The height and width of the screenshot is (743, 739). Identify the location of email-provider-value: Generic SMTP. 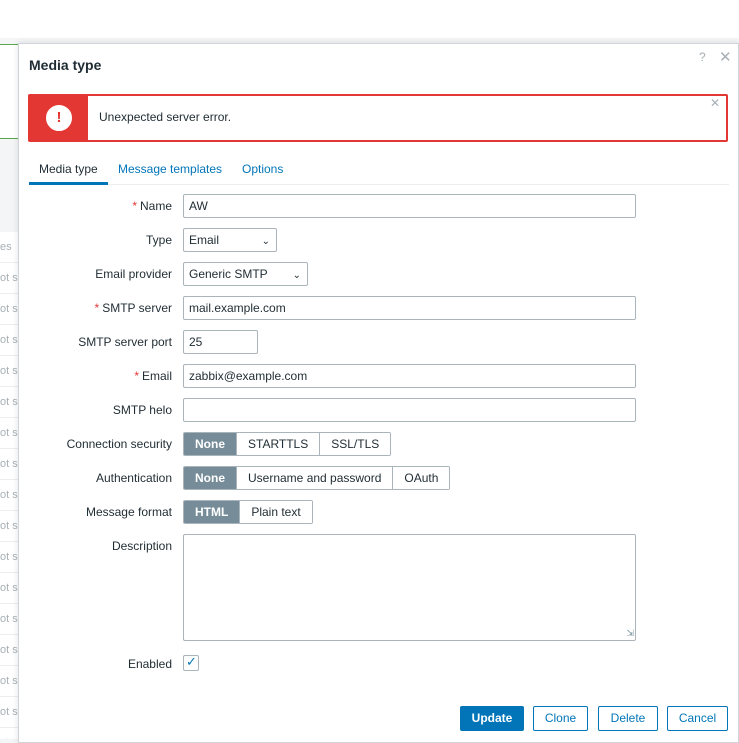
(228, 274).